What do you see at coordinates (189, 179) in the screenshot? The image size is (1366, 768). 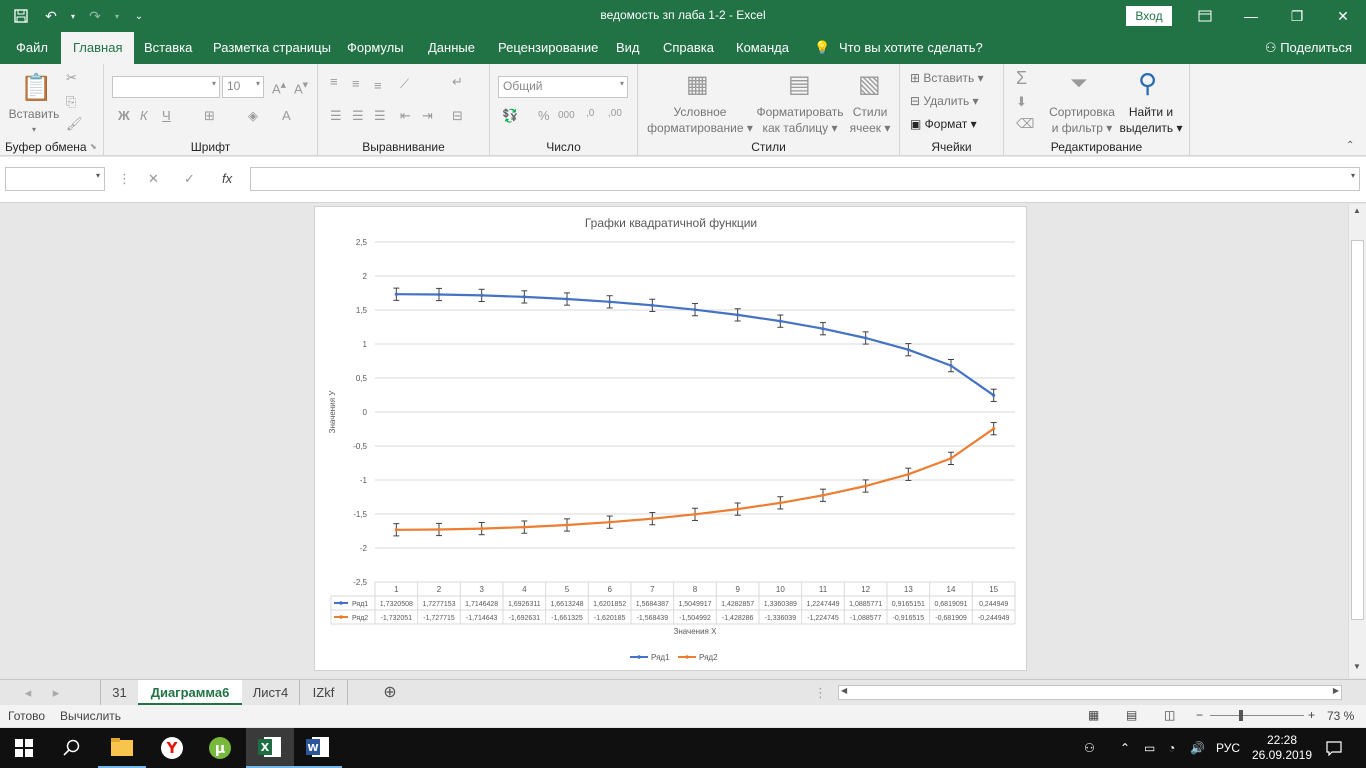 I see `confirm-entry-icon: ✓` at bounding box center [189, 179].